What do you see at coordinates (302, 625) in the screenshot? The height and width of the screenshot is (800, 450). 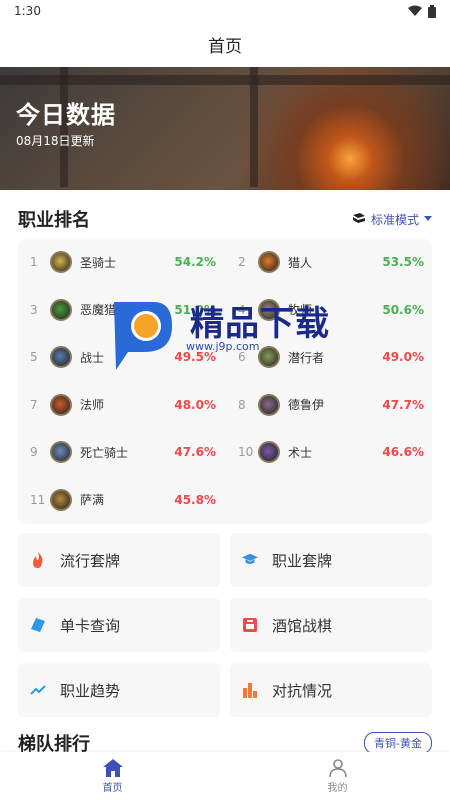 I see `tile-label: 酒馆战棋` at bounding box center [302, 625].